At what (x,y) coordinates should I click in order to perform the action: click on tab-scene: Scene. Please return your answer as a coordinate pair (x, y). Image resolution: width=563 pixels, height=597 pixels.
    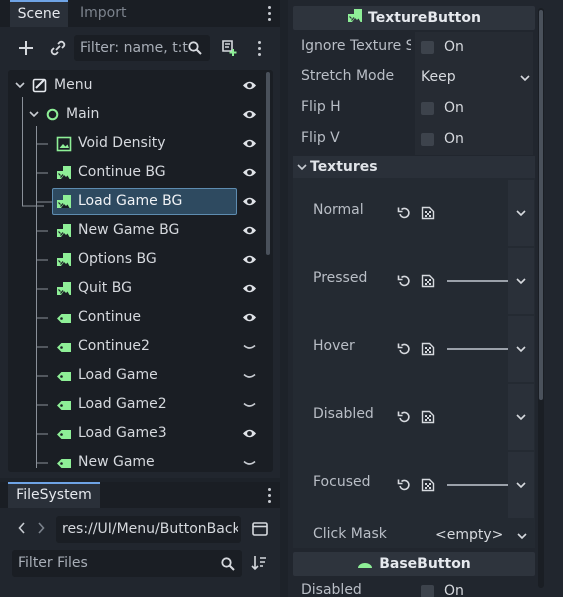
    Looking at the image, I should click on (39, 13).